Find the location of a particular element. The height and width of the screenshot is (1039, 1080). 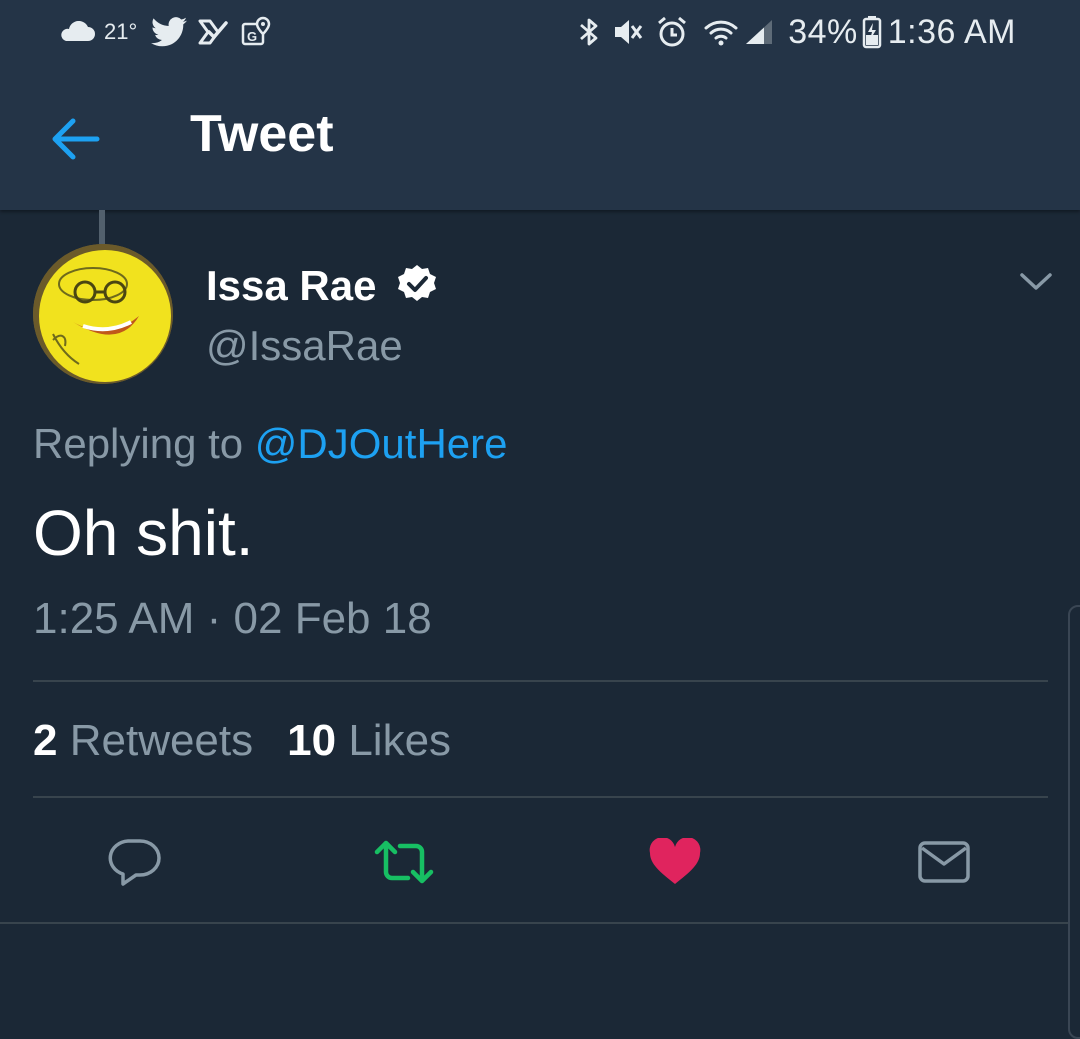

thread-connector-line is located at coordinates (102, 227).